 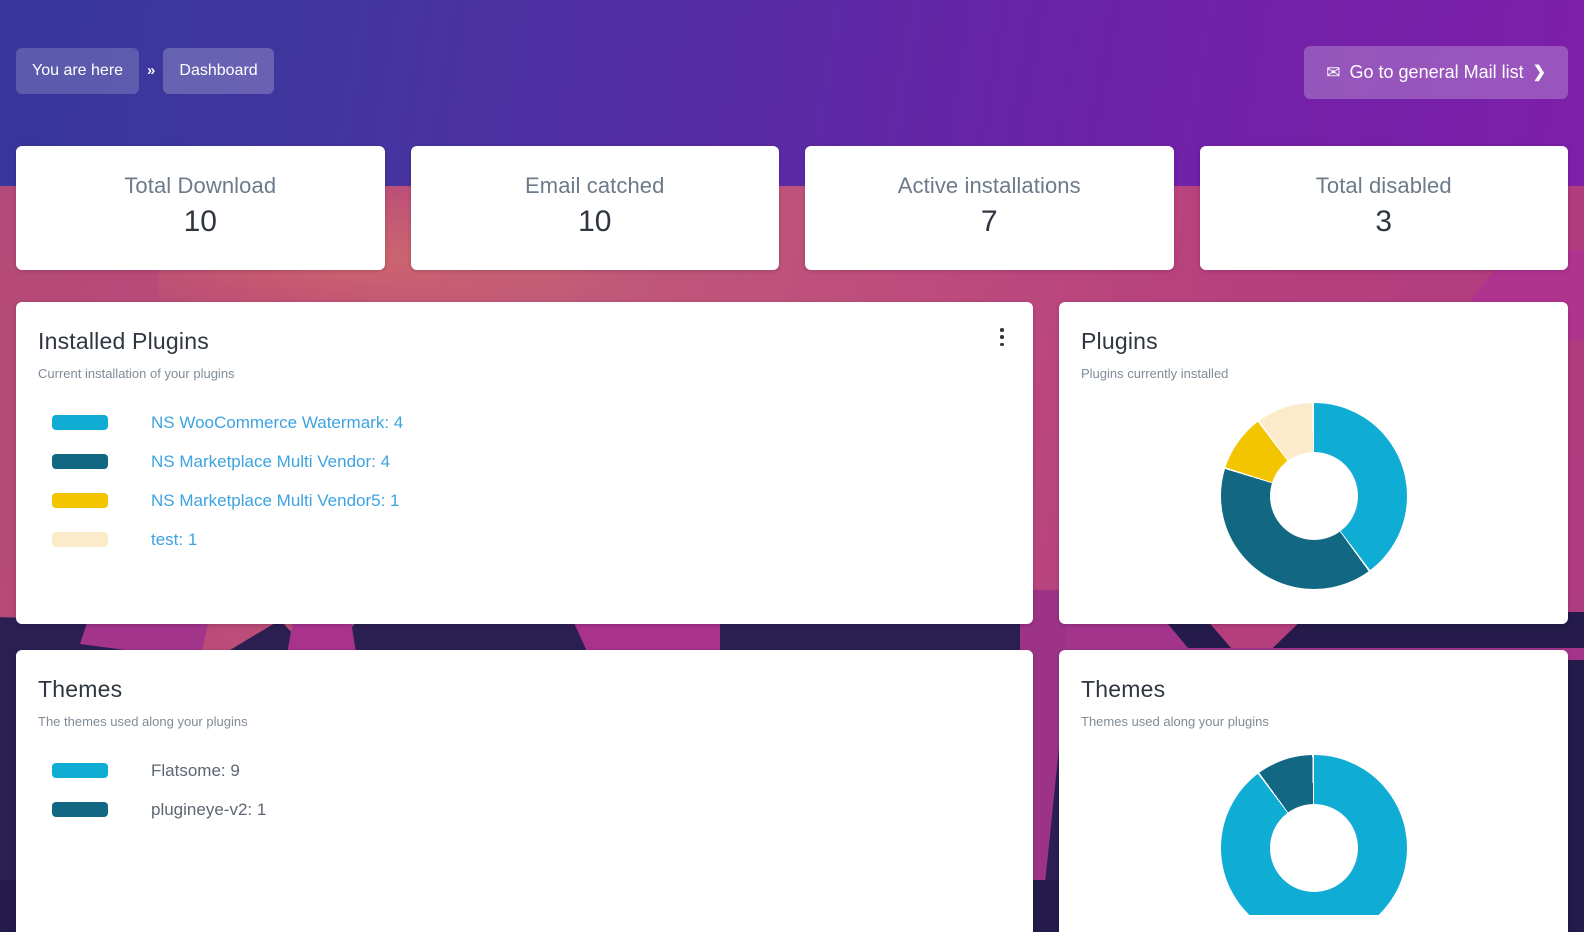 What do you see at coordinates (1539, 72) in the screenshot?
I see `chevron-right-icon: ❯` at bounding box center [1539, 72].